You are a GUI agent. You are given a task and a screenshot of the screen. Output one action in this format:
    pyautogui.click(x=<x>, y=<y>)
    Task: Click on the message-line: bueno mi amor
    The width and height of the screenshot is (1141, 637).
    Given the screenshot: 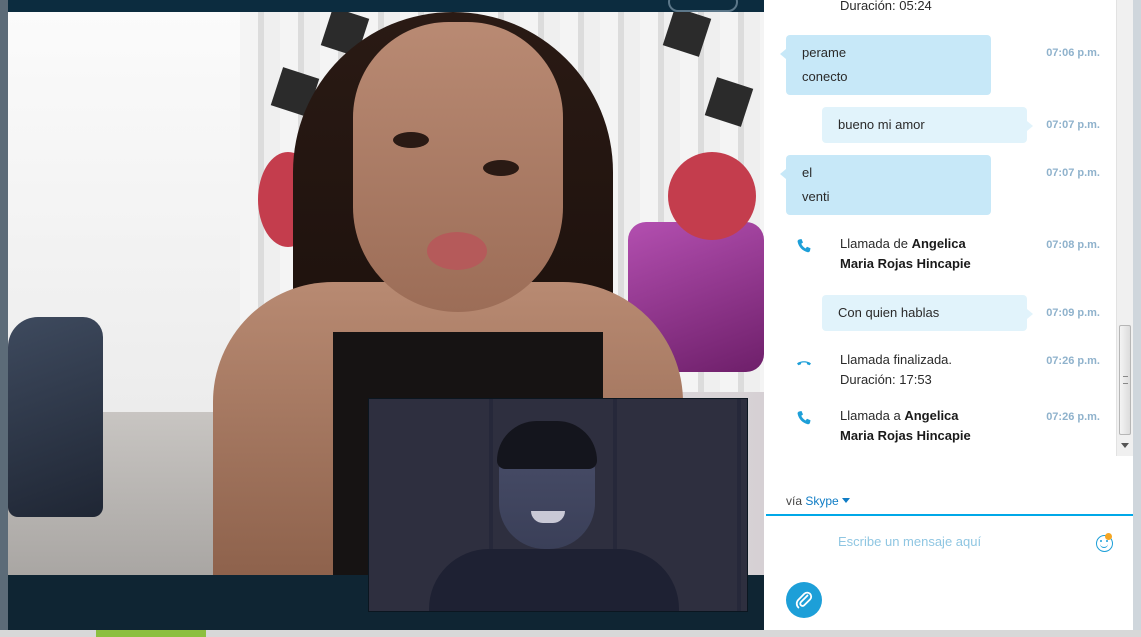 What is the action you would take?
    pyautogui.click(x=881, y=124)
    